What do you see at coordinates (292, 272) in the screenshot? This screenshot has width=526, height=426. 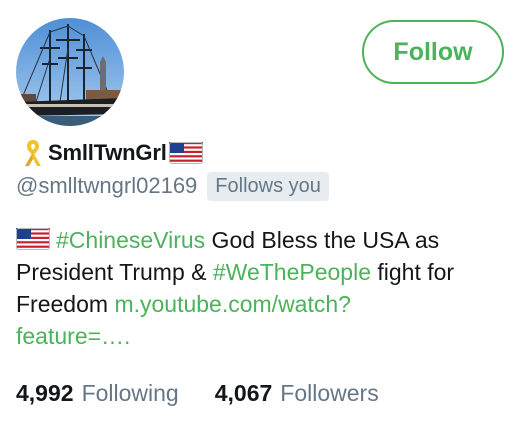 I see `hashtag-link: #WeThePeople` at bounding box center [292, 272].